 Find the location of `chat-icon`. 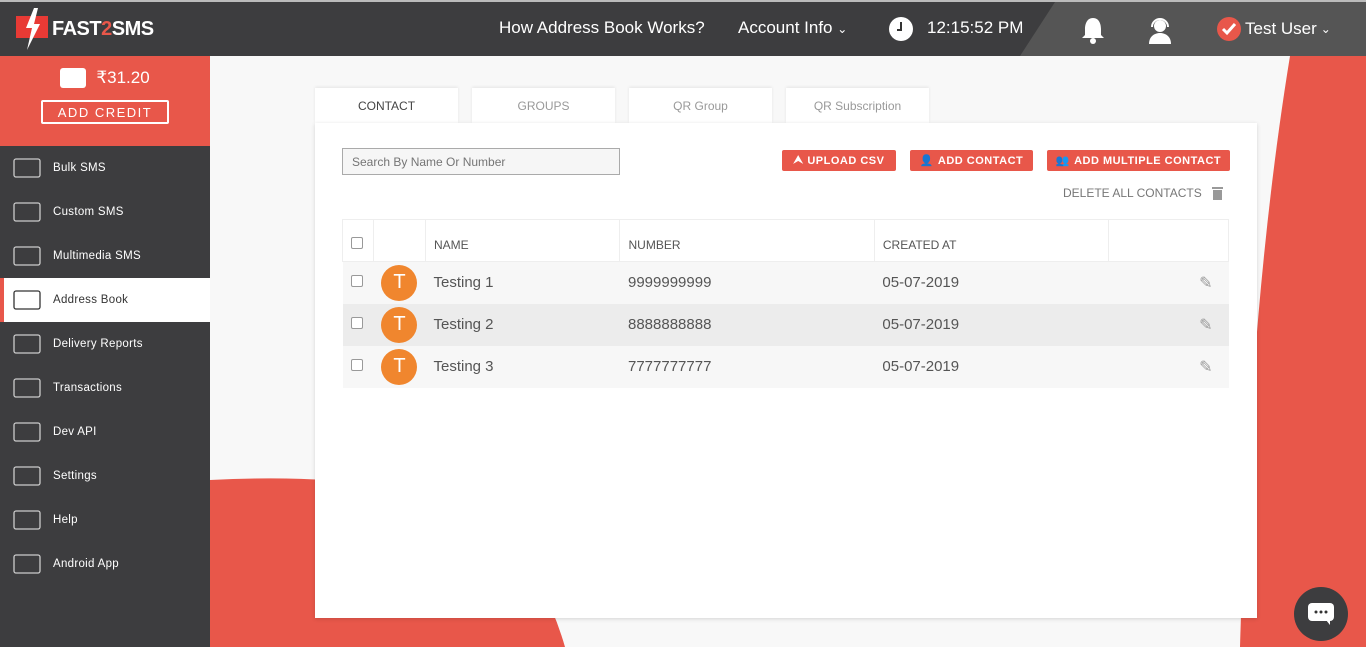

chat-icon is located at coordinates (1321, 614).